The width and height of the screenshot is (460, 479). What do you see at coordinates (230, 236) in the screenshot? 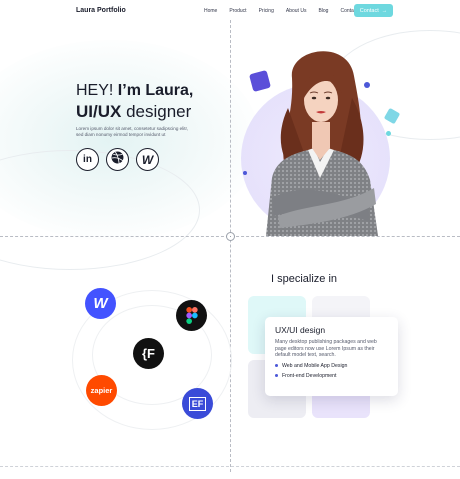
I see `crosshair-icon` at bounding box center [230, 236].